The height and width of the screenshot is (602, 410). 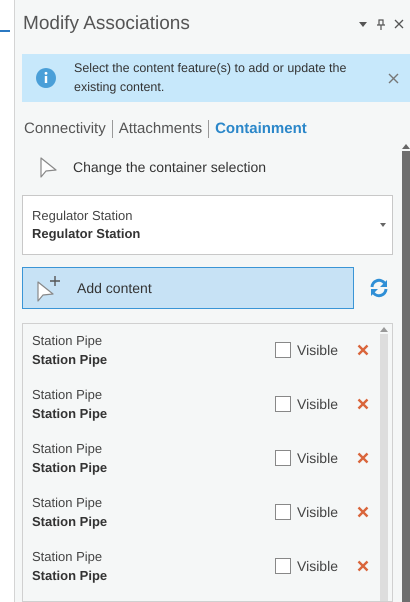 I want to click on tab: Containment, so click(x=261, y=129).